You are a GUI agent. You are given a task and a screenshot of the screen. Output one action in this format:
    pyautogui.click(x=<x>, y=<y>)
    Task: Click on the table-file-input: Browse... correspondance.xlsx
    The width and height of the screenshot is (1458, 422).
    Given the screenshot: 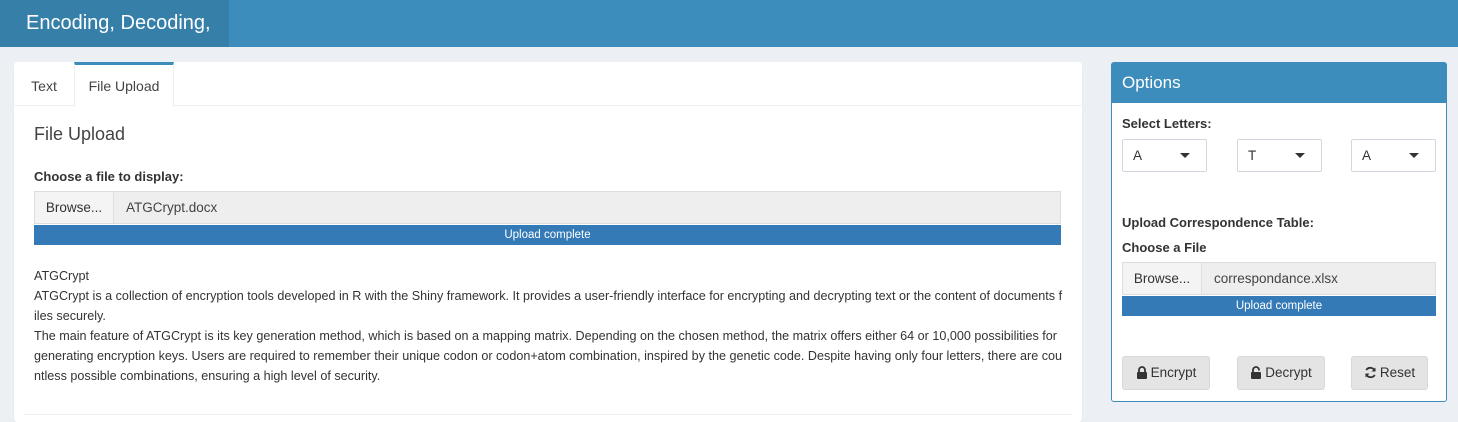 What is the action you would take?
    pyautogui.click(x=1279, y=278)
    